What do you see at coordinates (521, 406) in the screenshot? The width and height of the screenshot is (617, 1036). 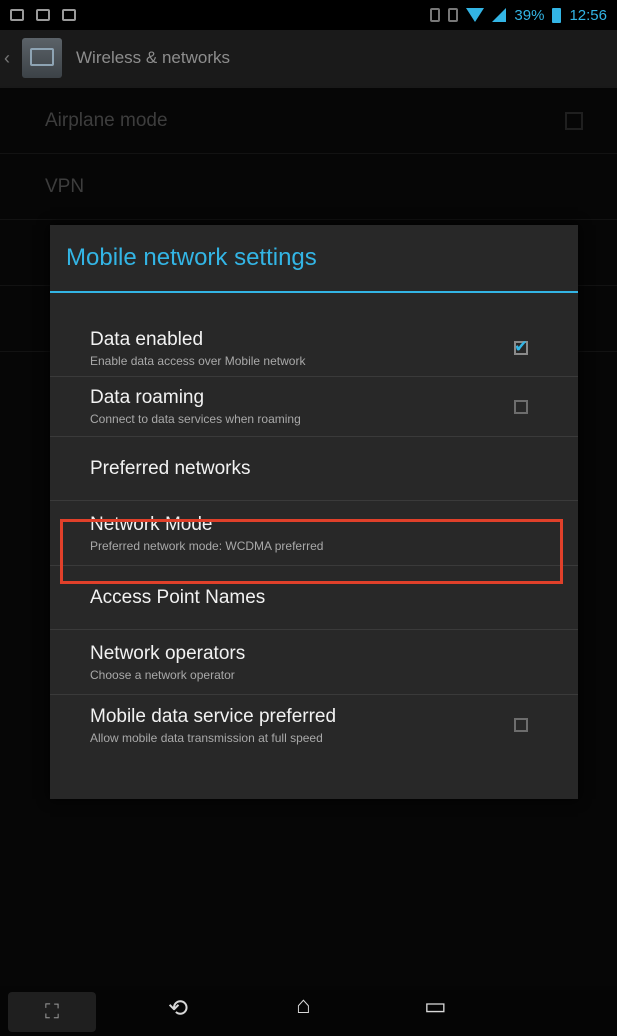 I see `data-roaming-checkbox` at bounding box center [521, 406].